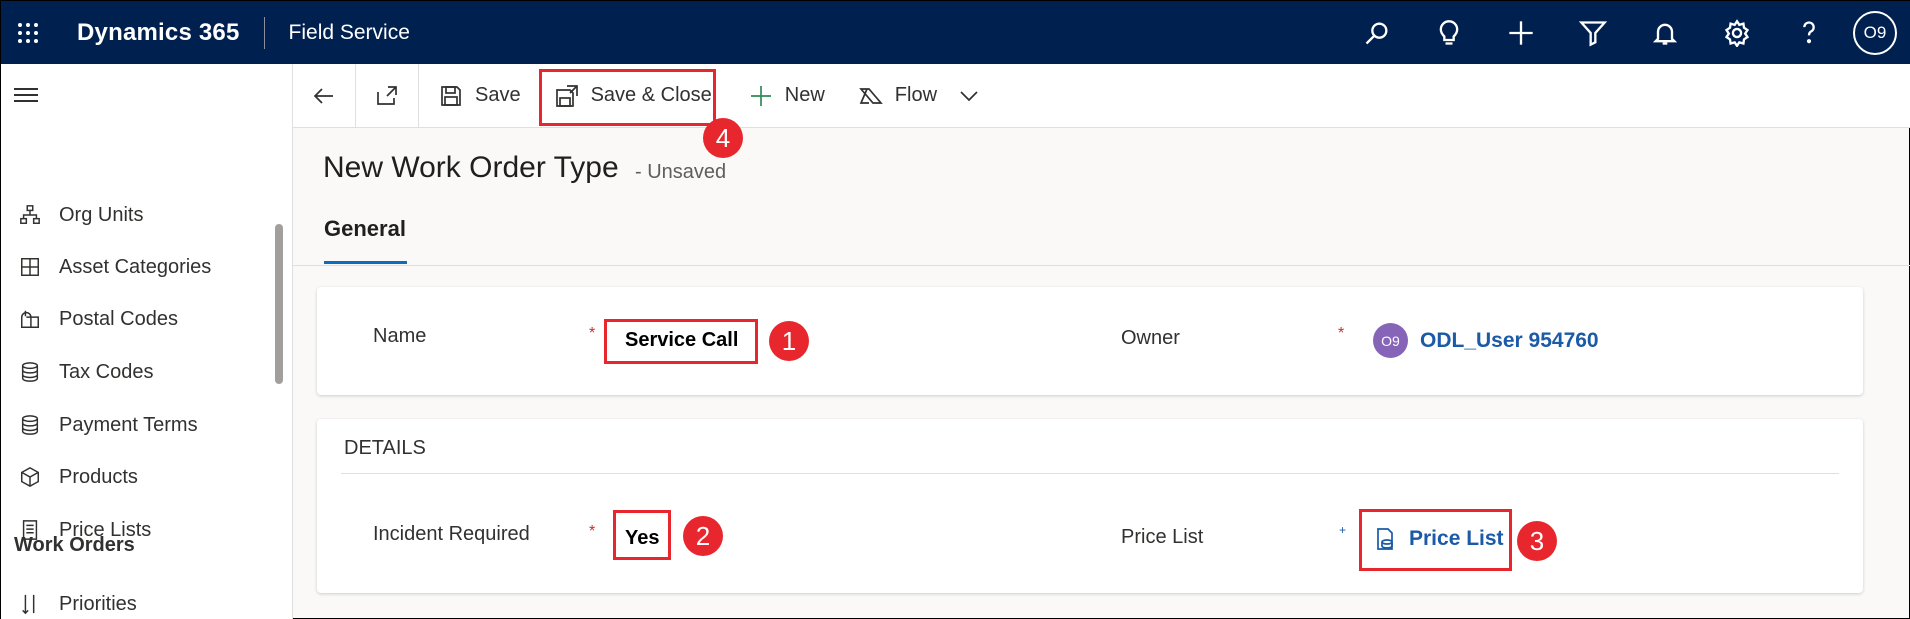 This screenshot has height=619, width=1910. I want to click on sidebar-item-label: Asset Categories, so click(135, 266).